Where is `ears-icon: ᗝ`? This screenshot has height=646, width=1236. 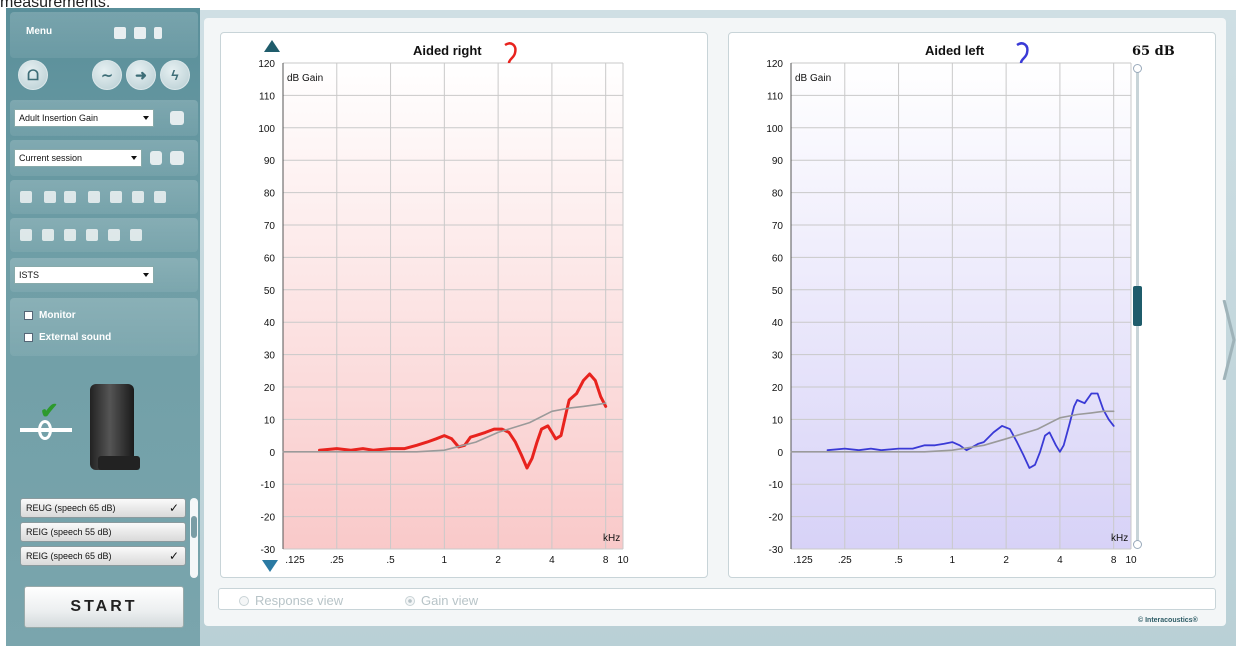 ears-icon: ᗝ is located at coordinates (33, 75).